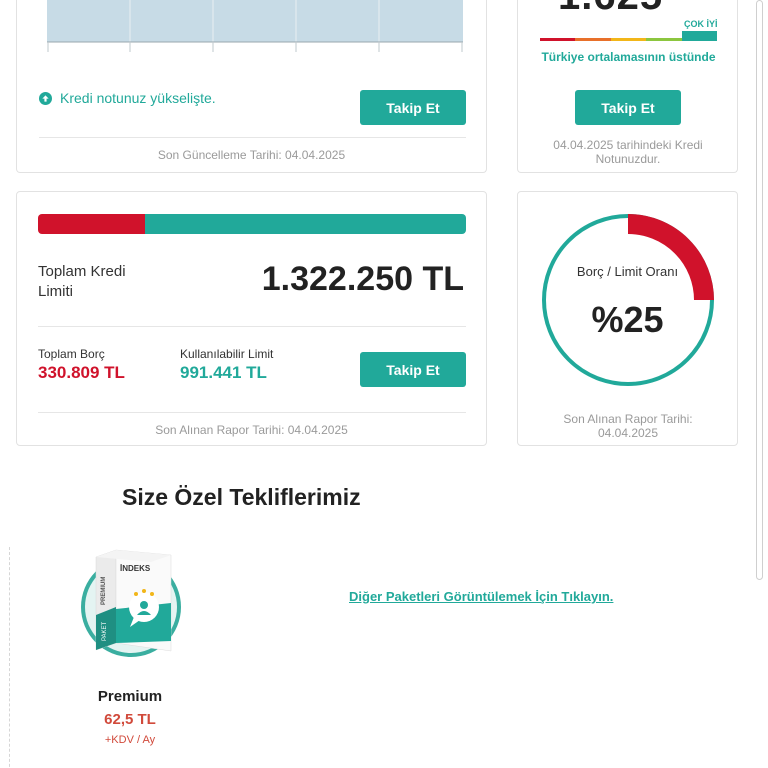  I want to click on ratio-report-date-text: Son Alınan Rapor Tarihi: 04.04.2025, so click(628, 426).